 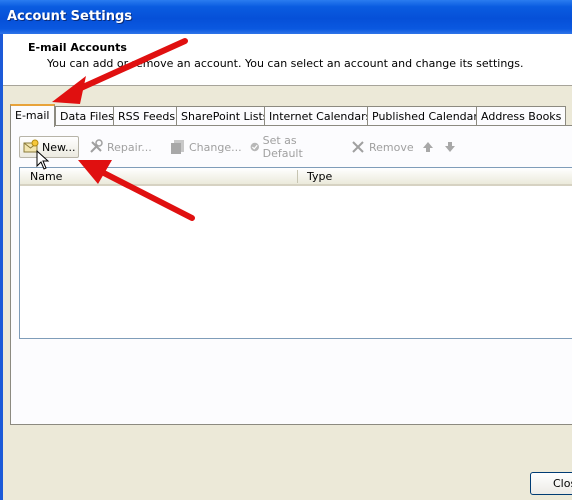 I want to click on remove-button: Remove, so click(x=382, y=147).